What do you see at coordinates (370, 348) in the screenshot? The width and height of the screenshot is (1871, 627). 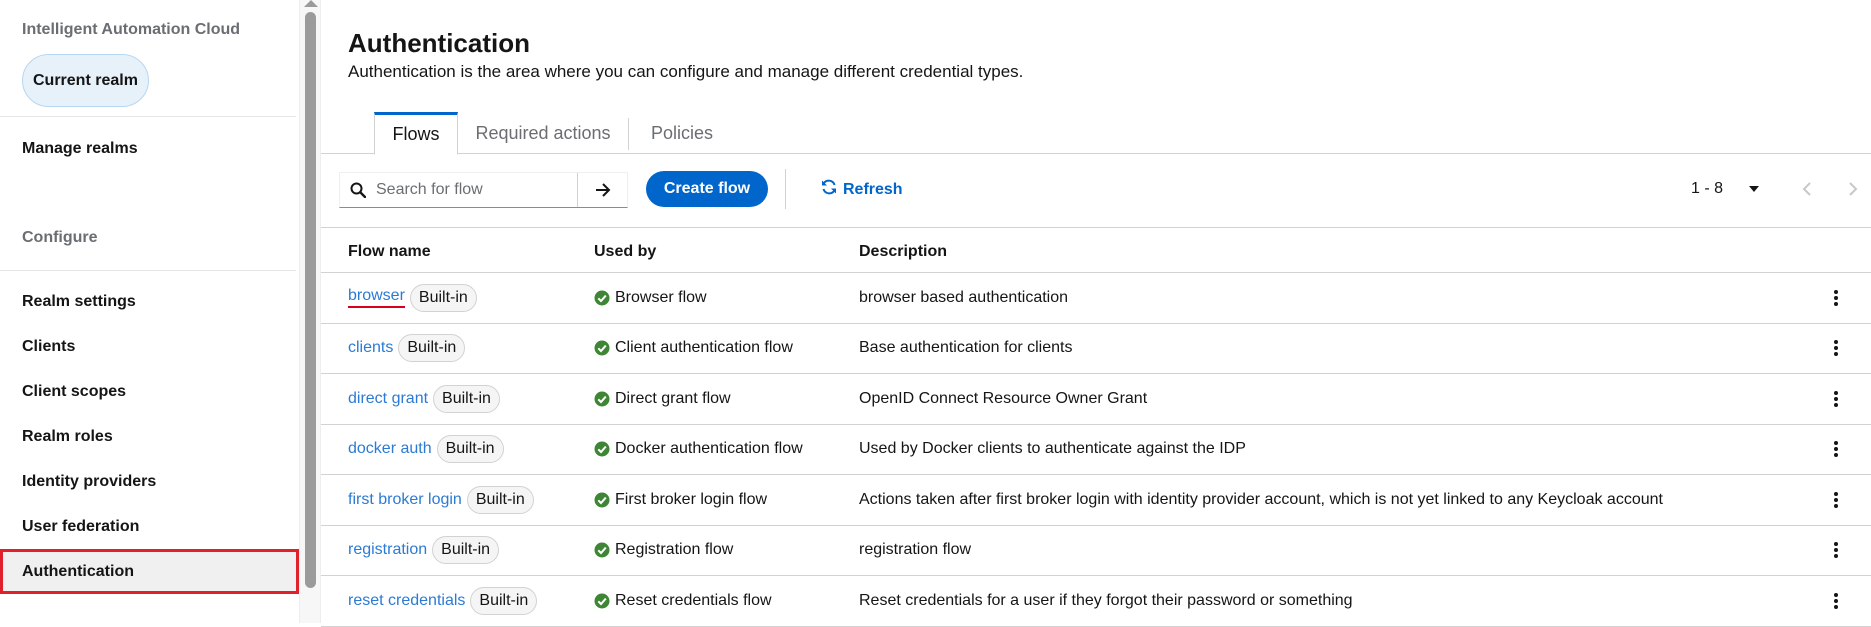 I see `flow-name-link: clients` at bounding box center [370, 348].